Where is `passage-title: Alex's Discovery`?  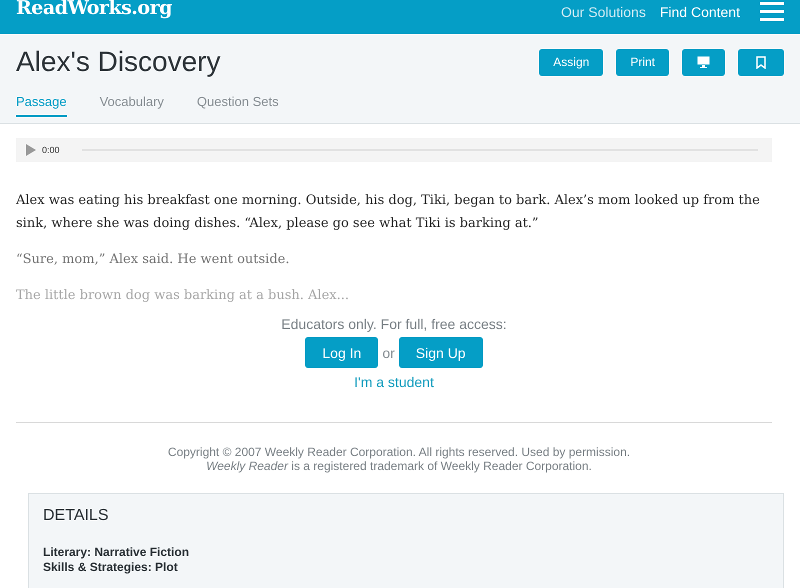 passage-title: Alex's Discovery is located at coordinates (118, 62).